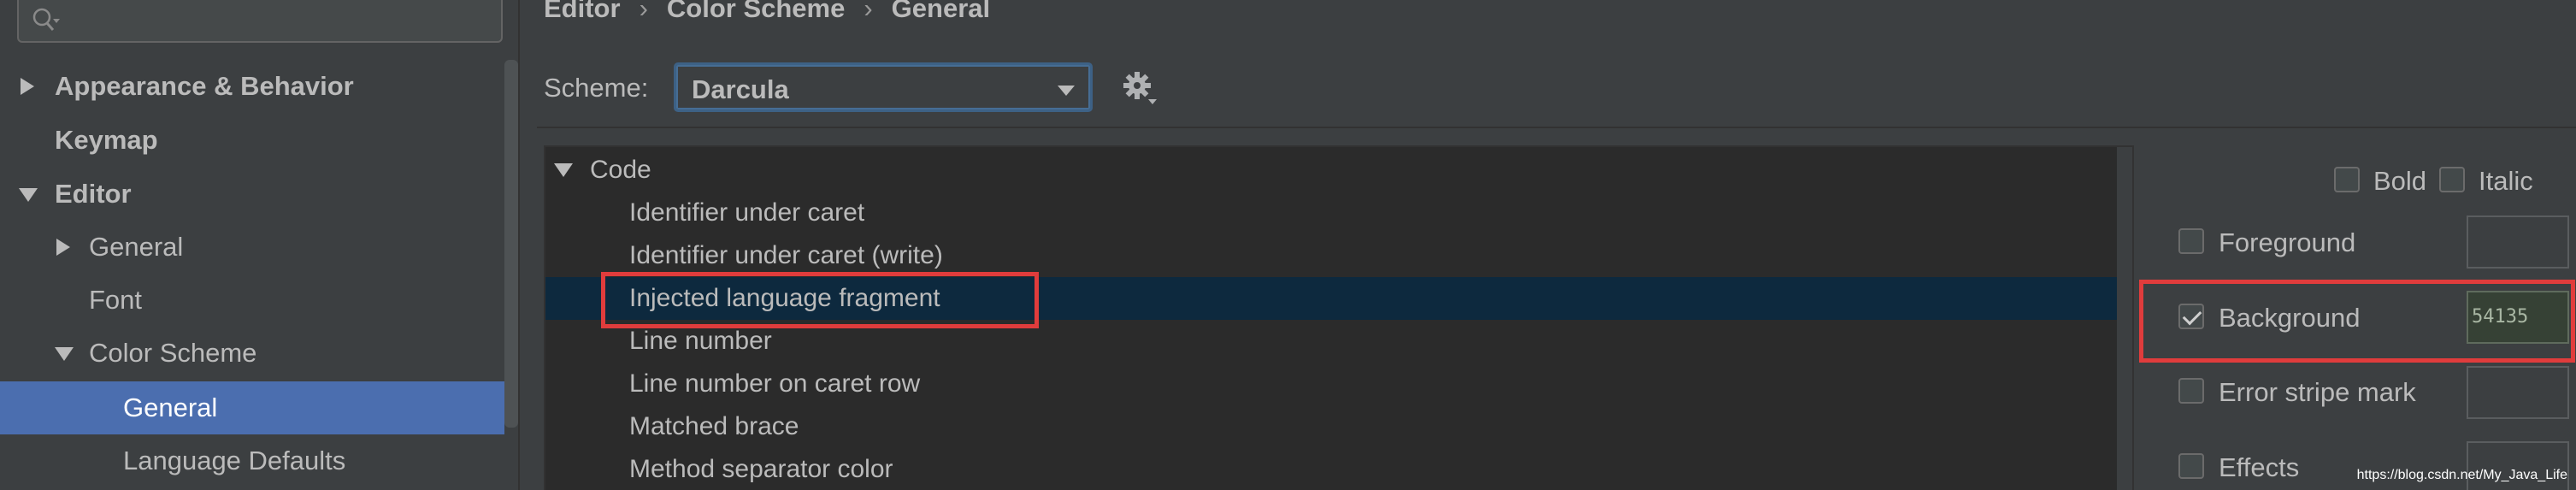 The height and width of the screenshot is (490, 2576). Describe the element at coordinates (252, 140) in the screenshot. I see `sidebar-item-keymap: Keymap` at that location.